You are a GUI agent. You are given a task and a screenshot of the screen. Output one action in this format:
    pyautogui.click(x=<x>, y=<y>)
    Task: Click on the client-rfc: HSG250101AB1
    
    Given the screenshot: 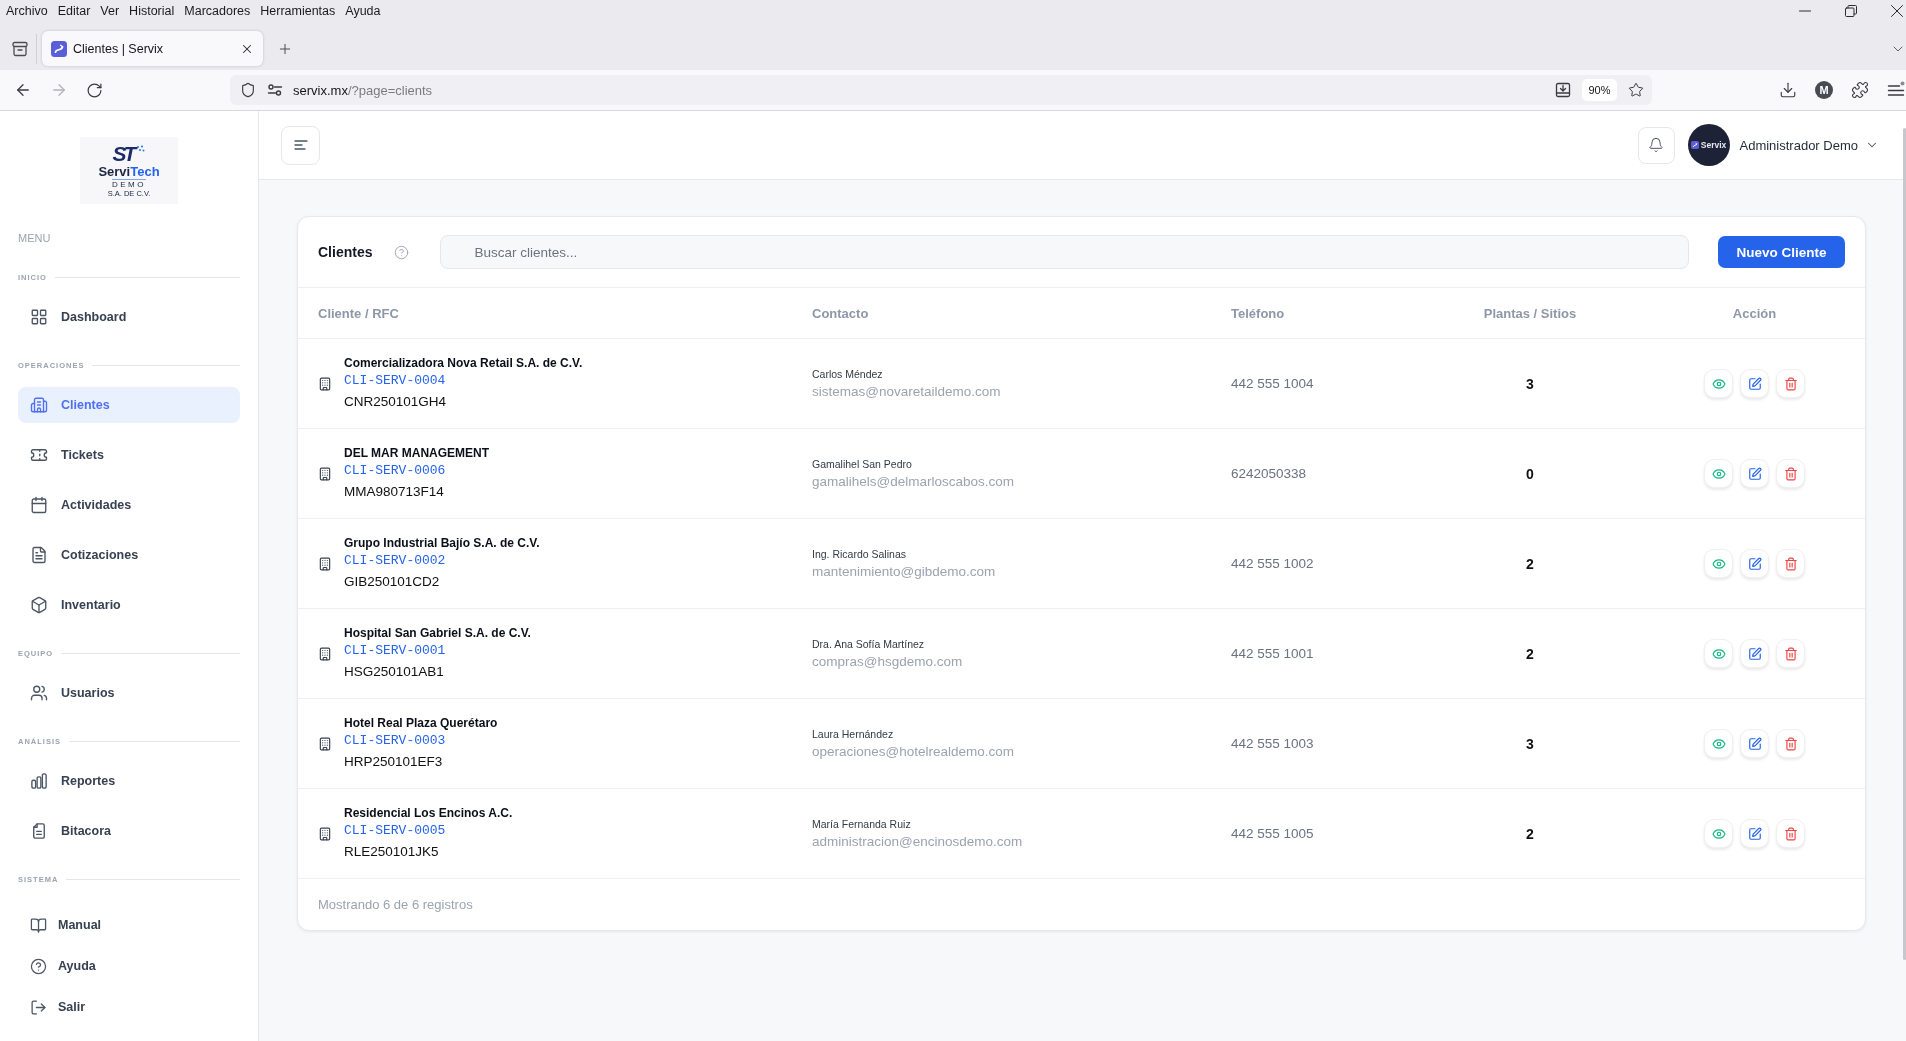 What is the action you would take?
    pyautogui.click(x=394, y=671)
    